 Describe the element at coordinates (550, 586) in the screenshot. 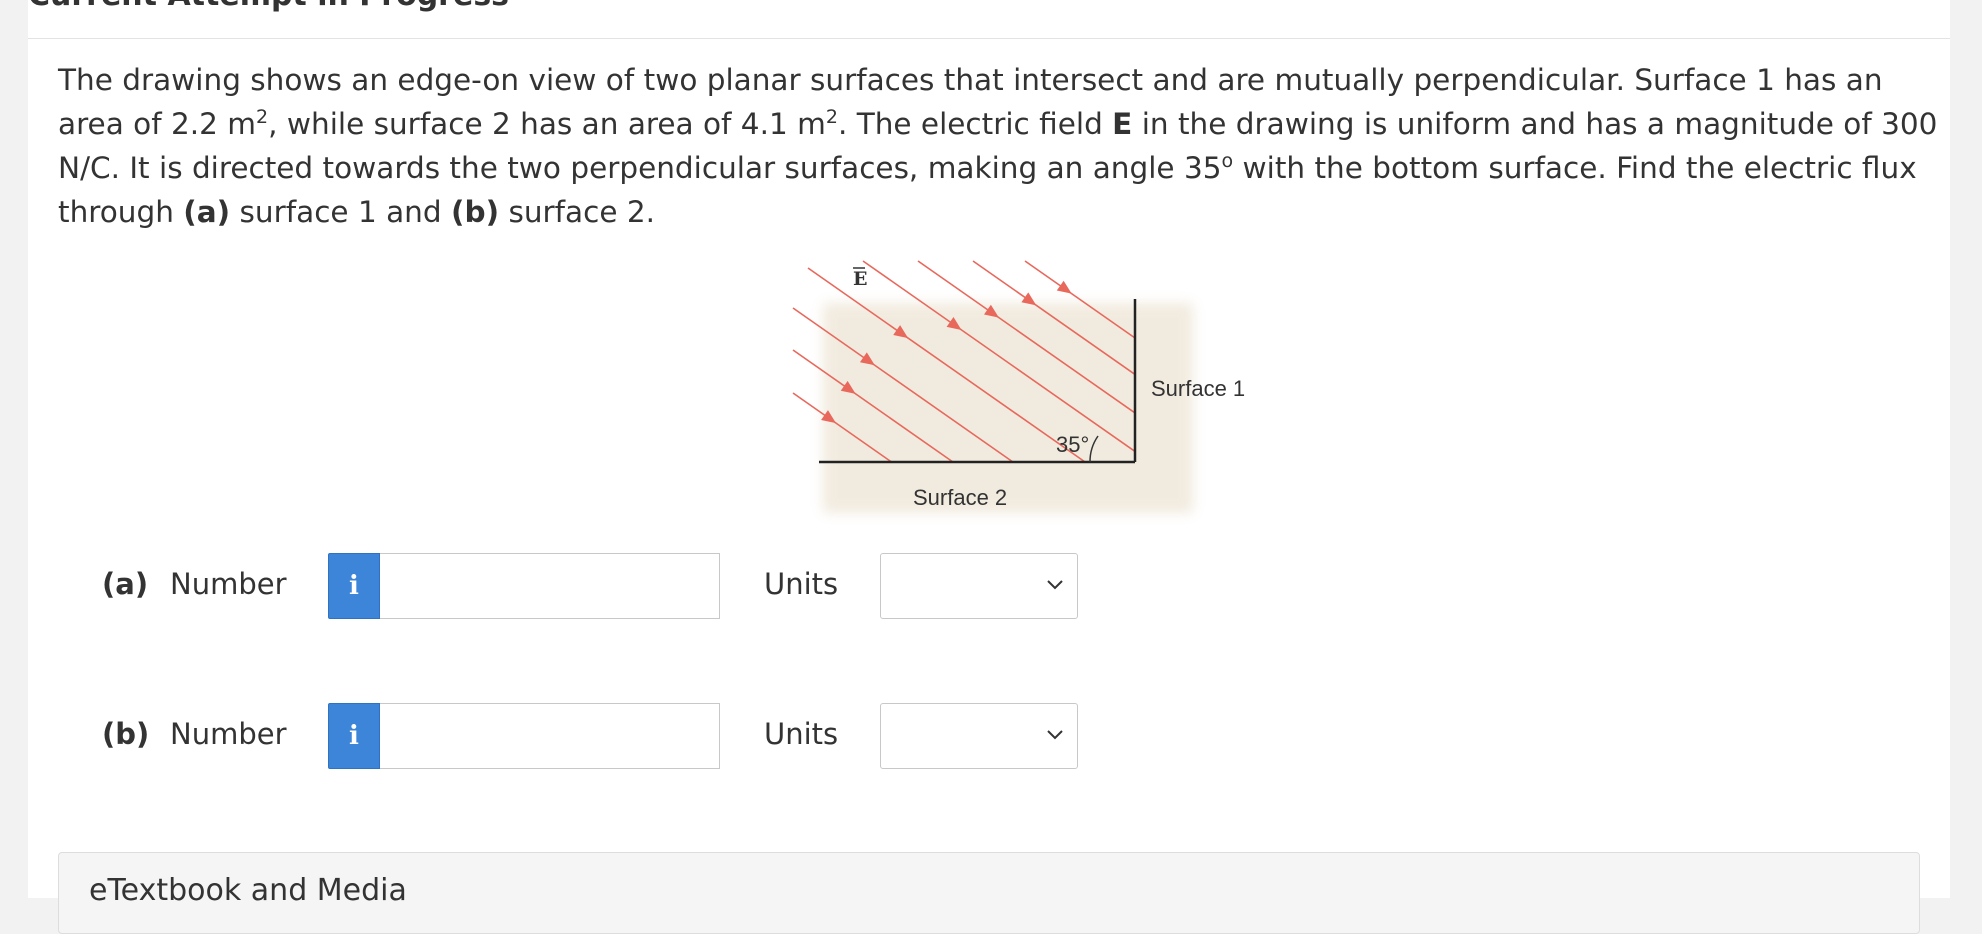

I see `number-input-a` at that location.